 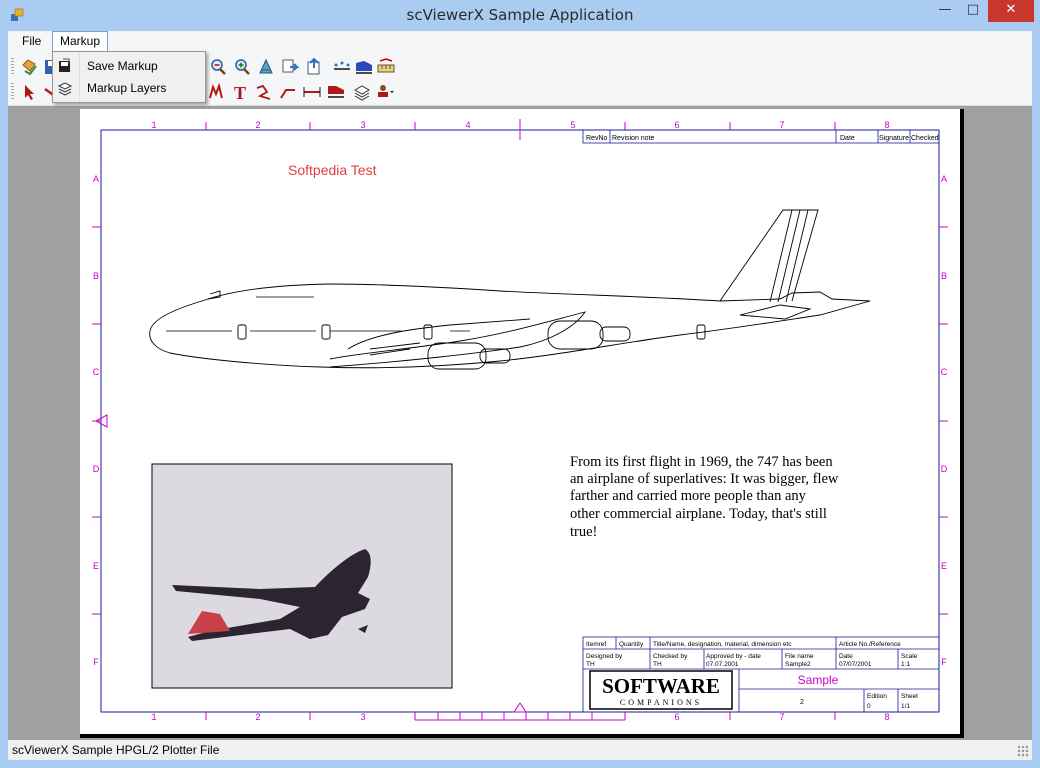 What do you see at coordinates (894, 138) in the screenshot?
I see `revision-col: Signature` at bounding box center [894, 138].